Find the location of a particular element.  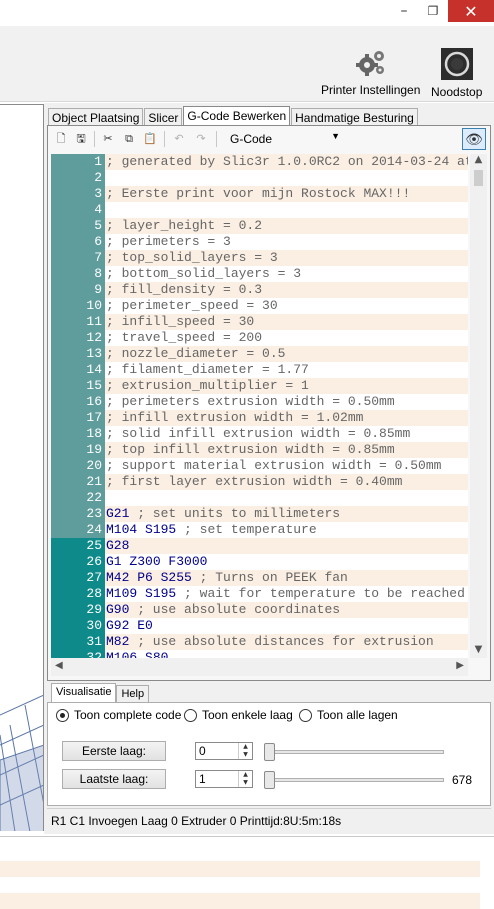

line-text: ; nozzle_diameter = 0.5 is located at coordinates (286, 354).